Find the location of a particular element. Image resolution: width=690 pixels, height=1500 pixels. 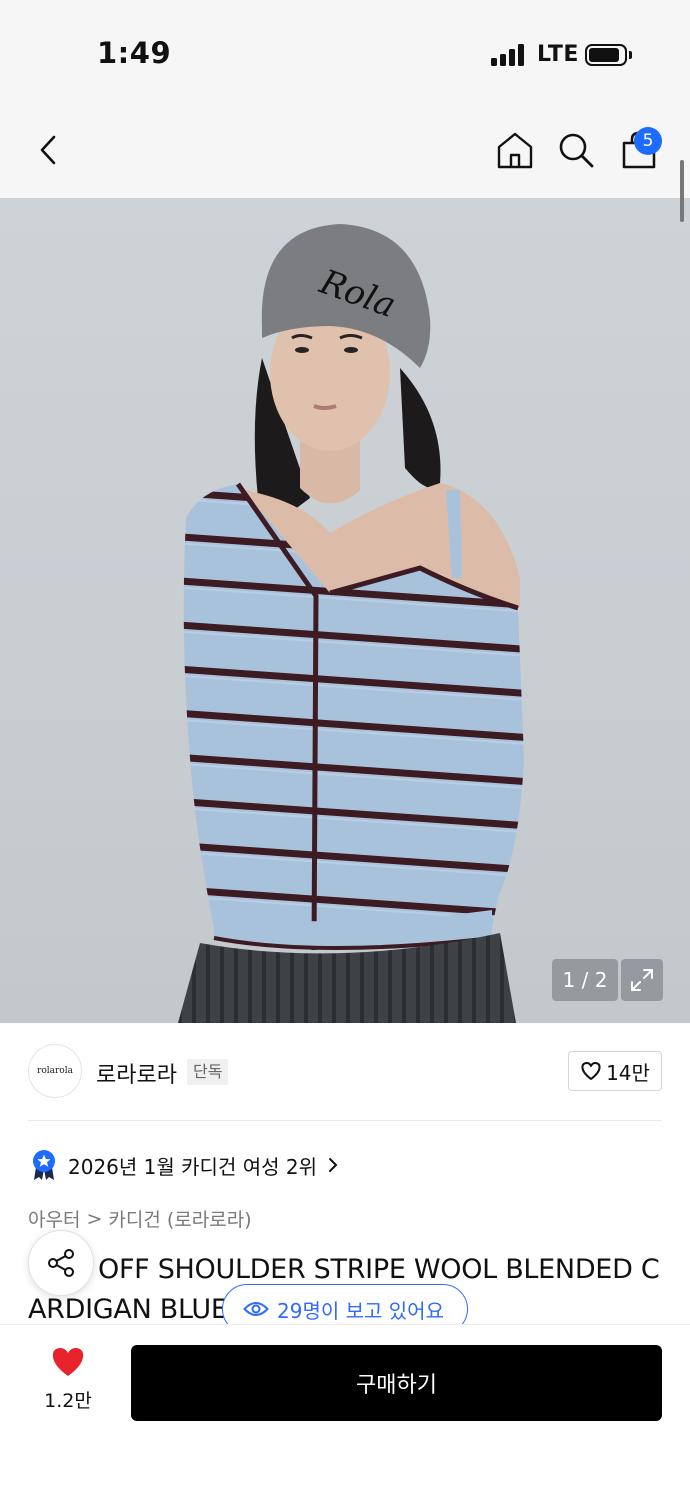

signal-icon is located at coordinates (508, 55).